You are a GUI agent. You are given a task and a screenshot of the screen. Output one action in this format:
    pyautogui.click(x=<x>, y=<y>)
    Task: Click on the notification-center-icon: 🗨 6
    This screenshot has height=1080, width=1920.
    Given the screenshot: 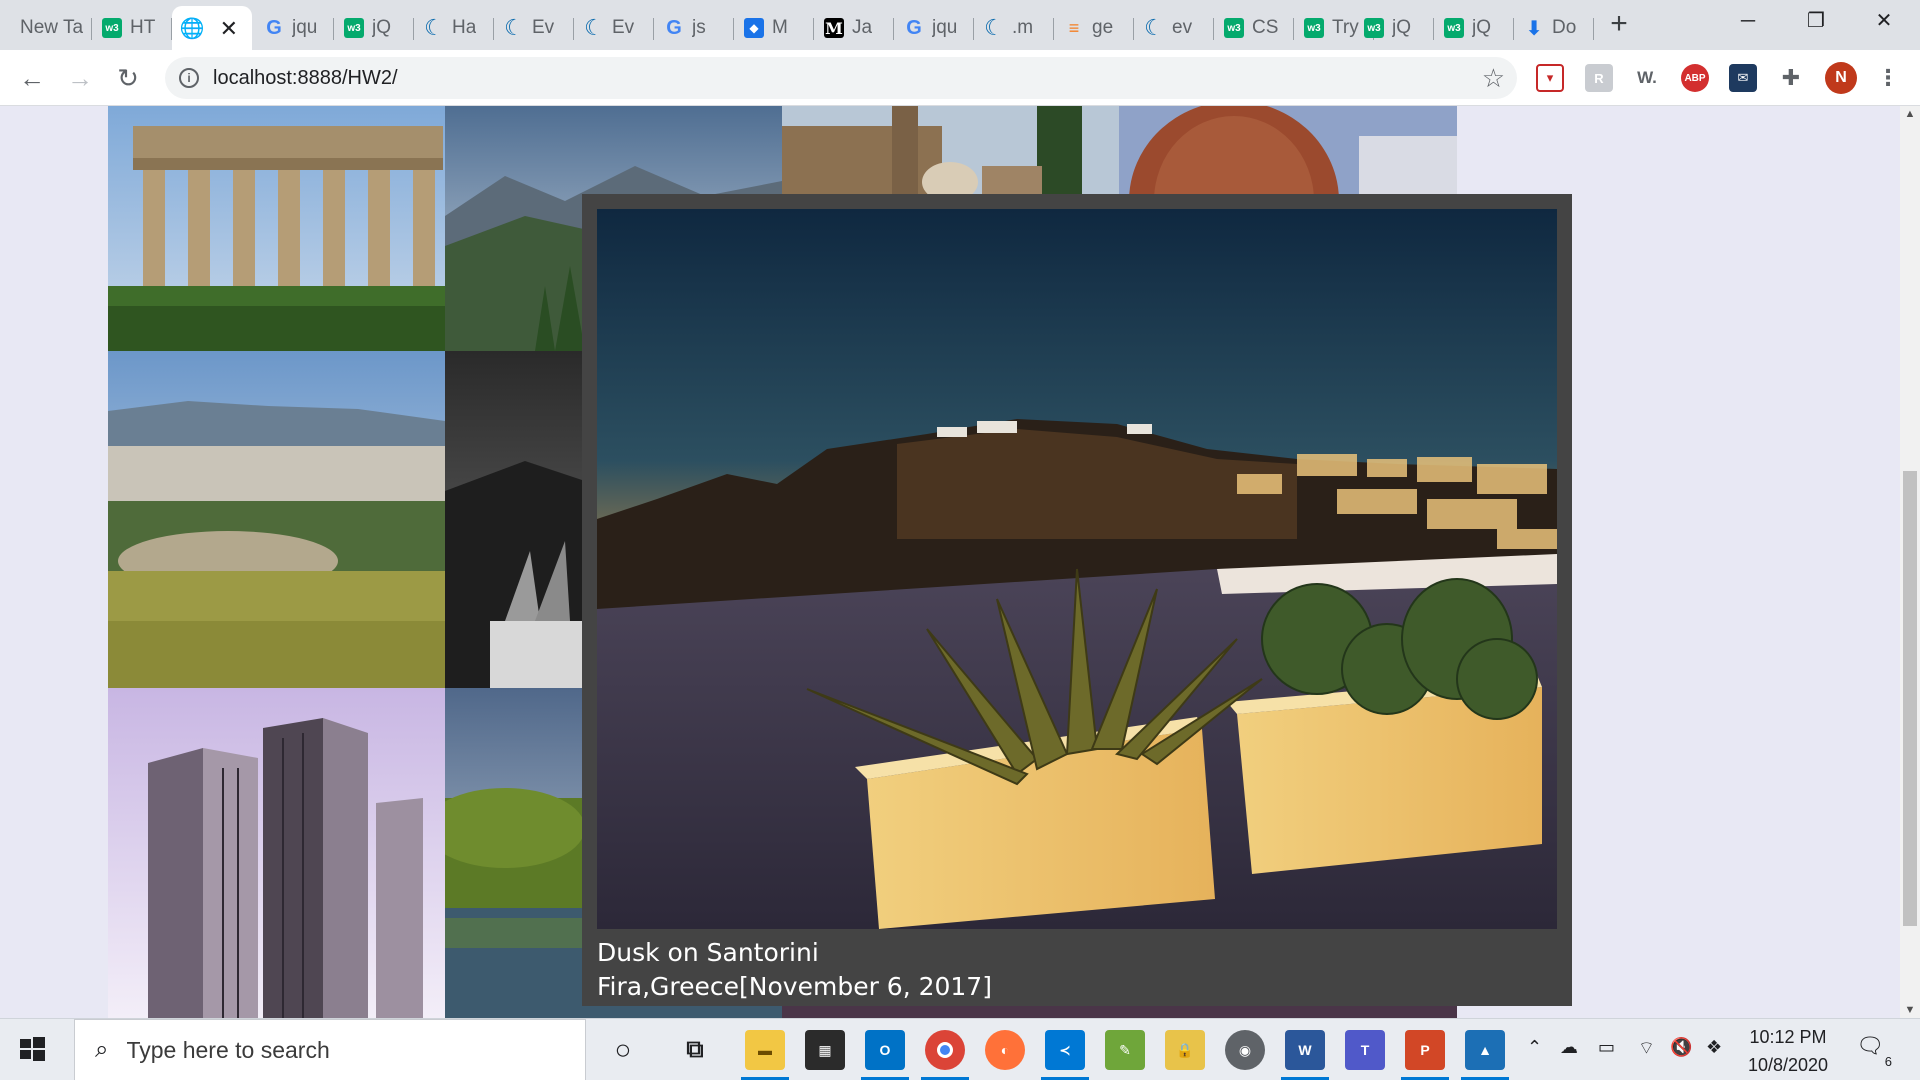 What is the action you would take?
    pyautogui.click(x=1874, y=1051)
    